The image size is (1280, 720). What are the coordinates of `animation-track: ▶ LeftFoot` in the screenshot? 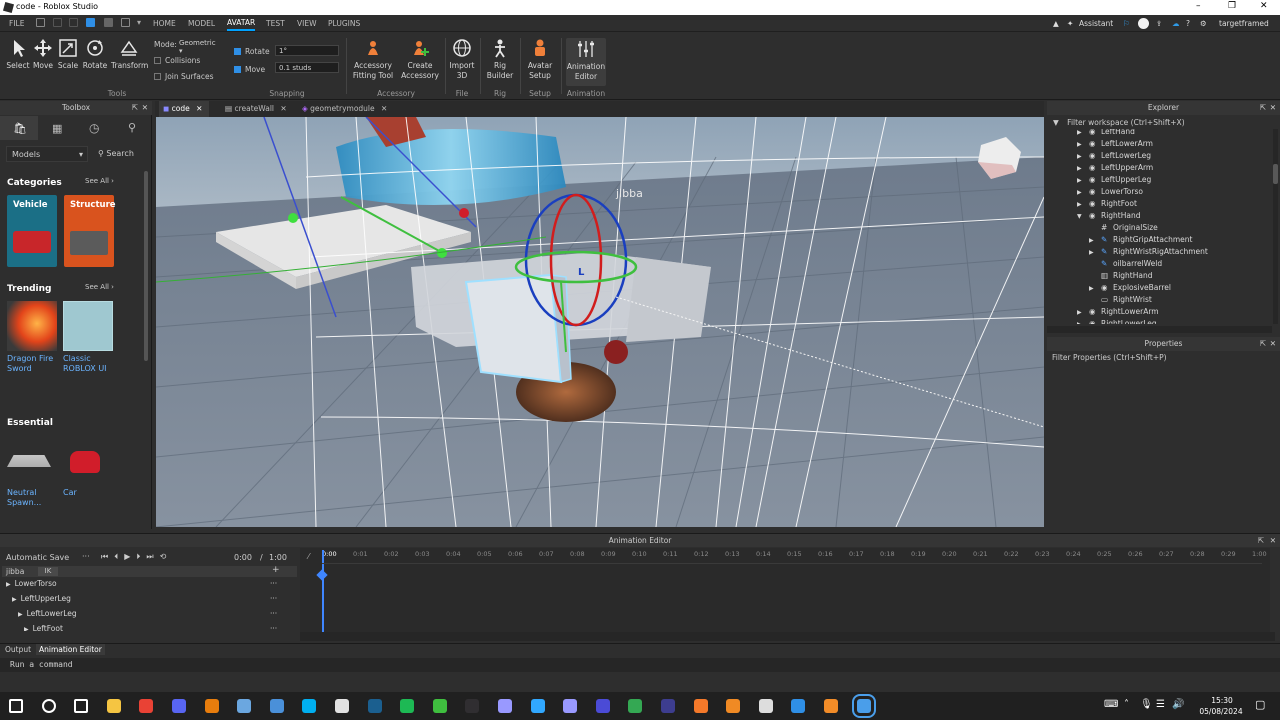 It's located at (43, 627).